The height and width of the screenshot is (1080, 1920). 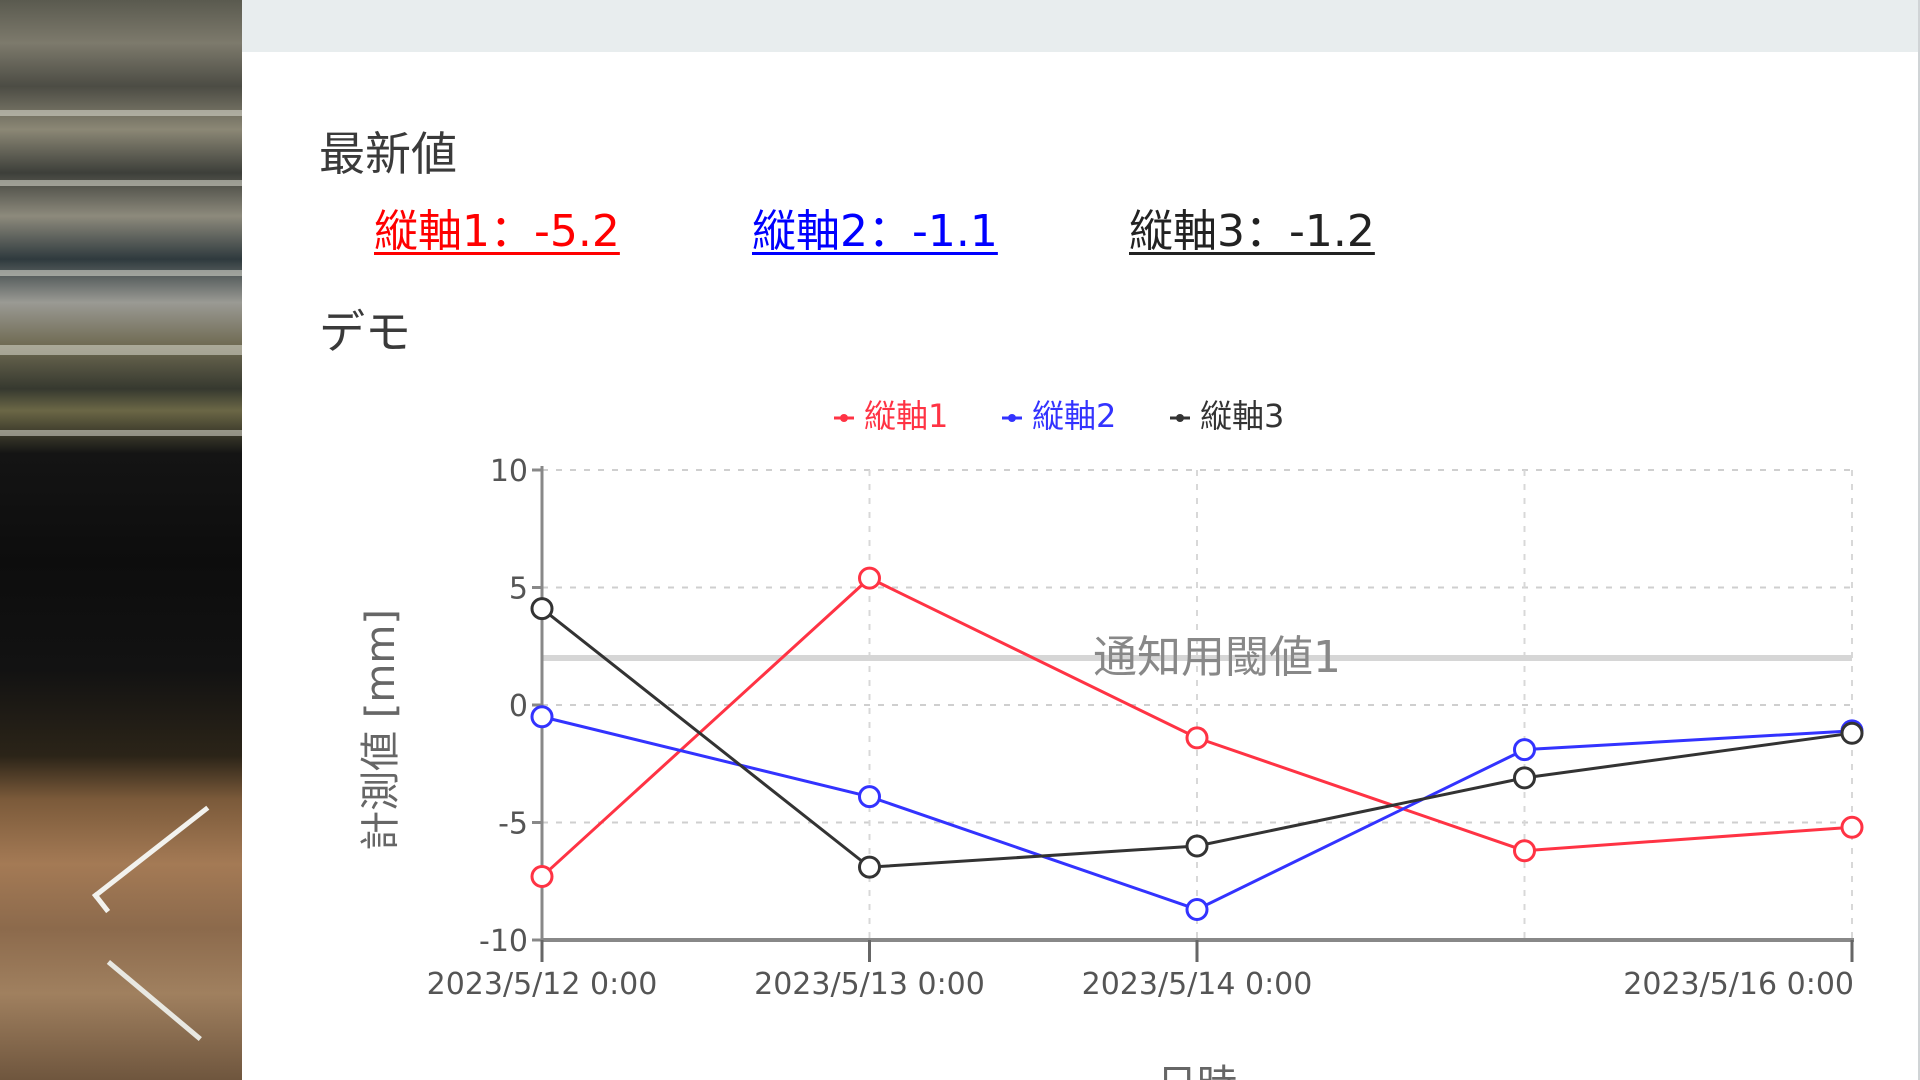 I want to click on y-tick-label: 10, so click(x=509, y=471).